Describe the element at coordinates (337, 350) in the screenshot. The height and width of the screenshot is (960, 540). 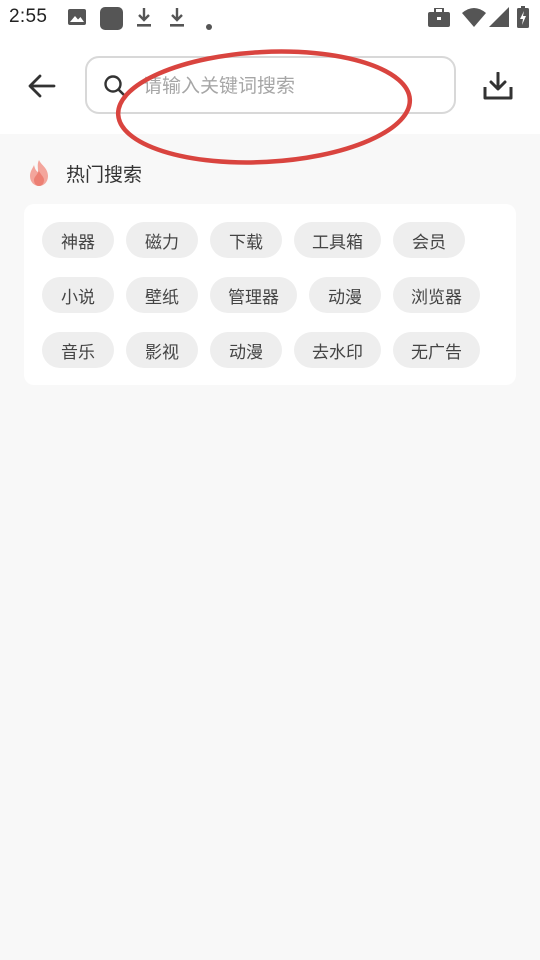
I see `hot-tag: 去水印` at that location.